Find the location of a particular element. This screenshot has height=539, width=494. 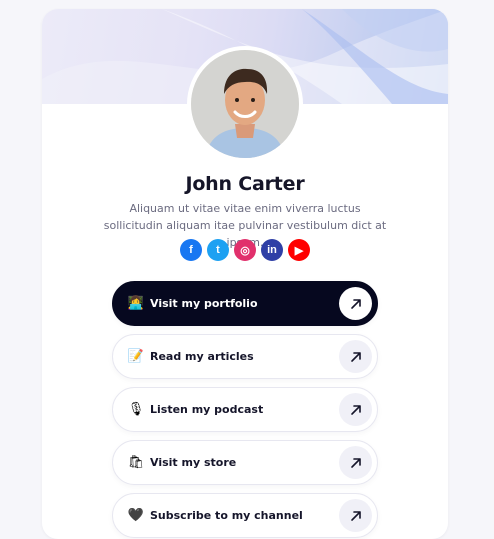

link-visit-store: 🛍 Visit my store is located at coordinates (245, 462).